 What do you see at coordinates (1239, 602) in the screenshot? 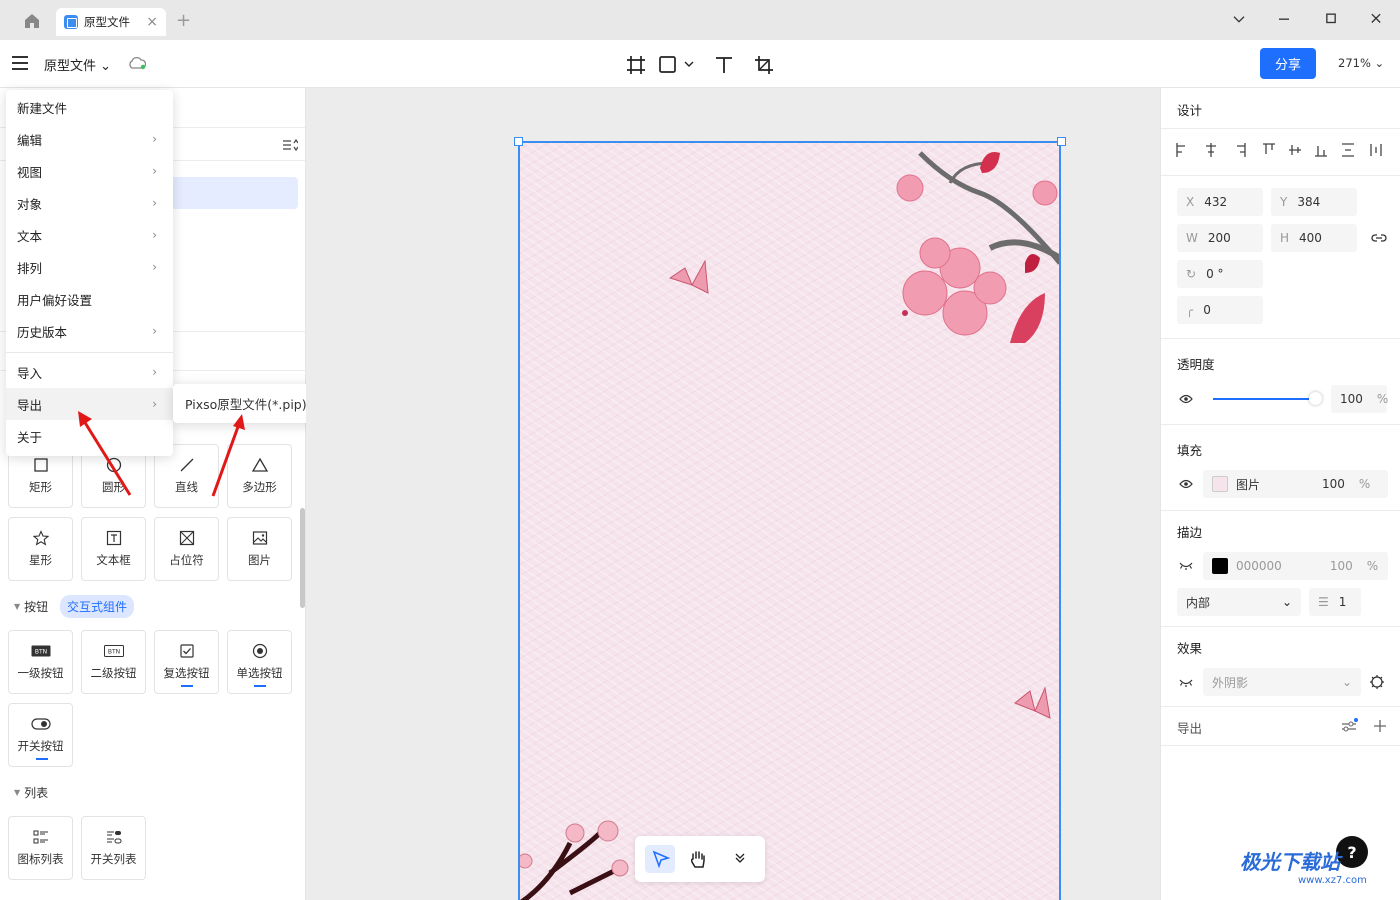
I see `stroke-position-select: 内部 ⌄` at bounding box center [1239, 602].